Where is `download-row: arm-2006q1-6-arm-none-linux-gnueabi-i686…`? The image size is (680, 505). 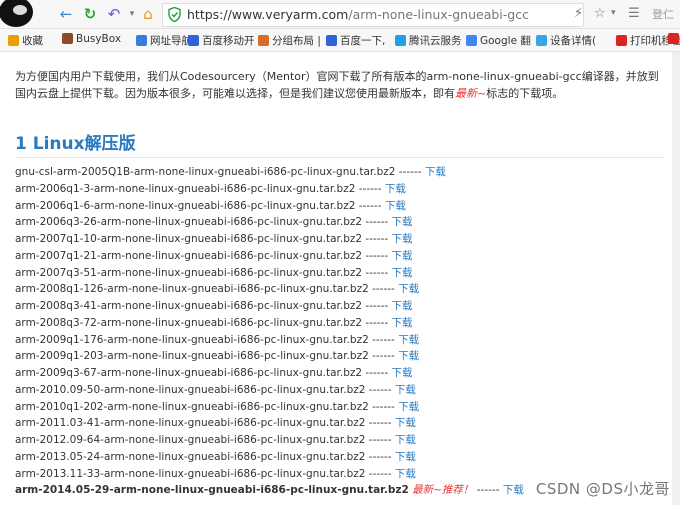 download-row: arm-2006q1-6-arm-none-linux-gnueabi-i686… is located at coordinates (340, 206).